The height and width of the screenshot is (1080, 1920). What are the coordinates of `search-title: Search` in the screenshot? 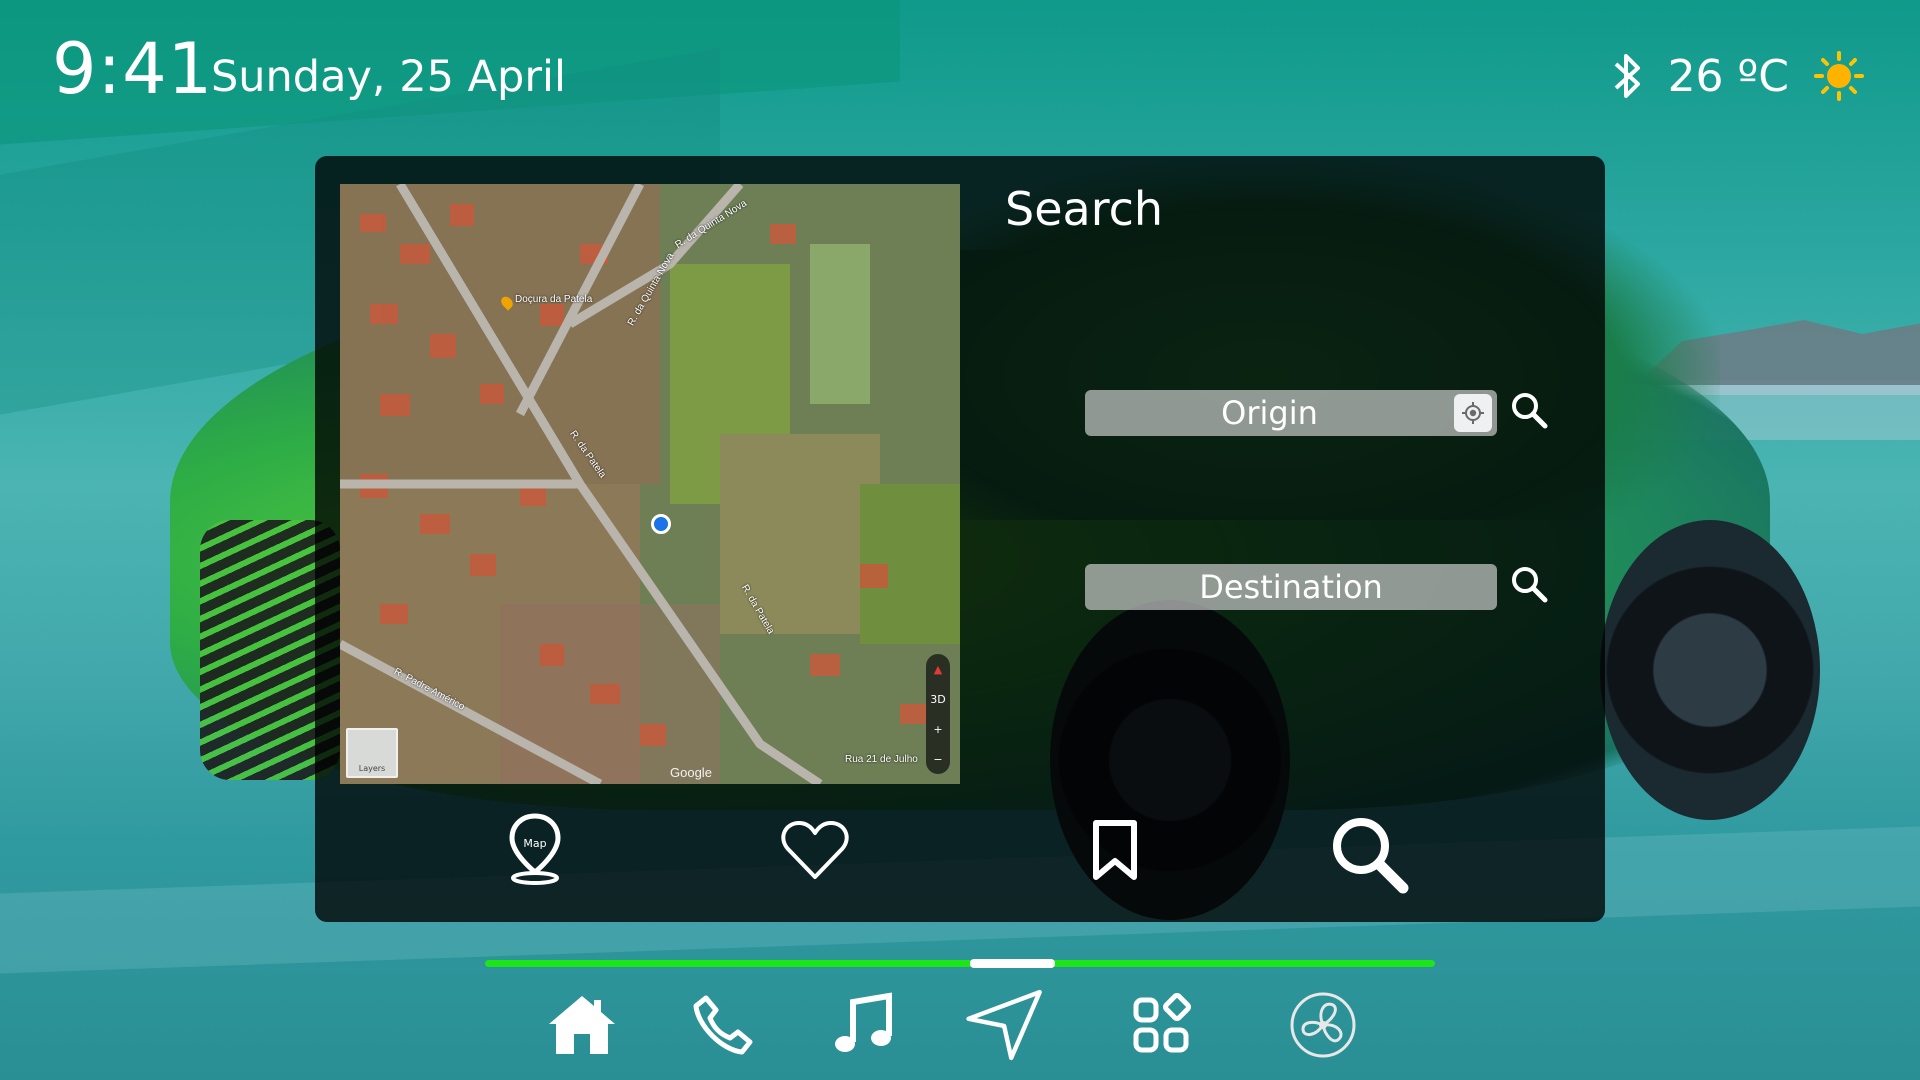 It's located at (1084, 209).